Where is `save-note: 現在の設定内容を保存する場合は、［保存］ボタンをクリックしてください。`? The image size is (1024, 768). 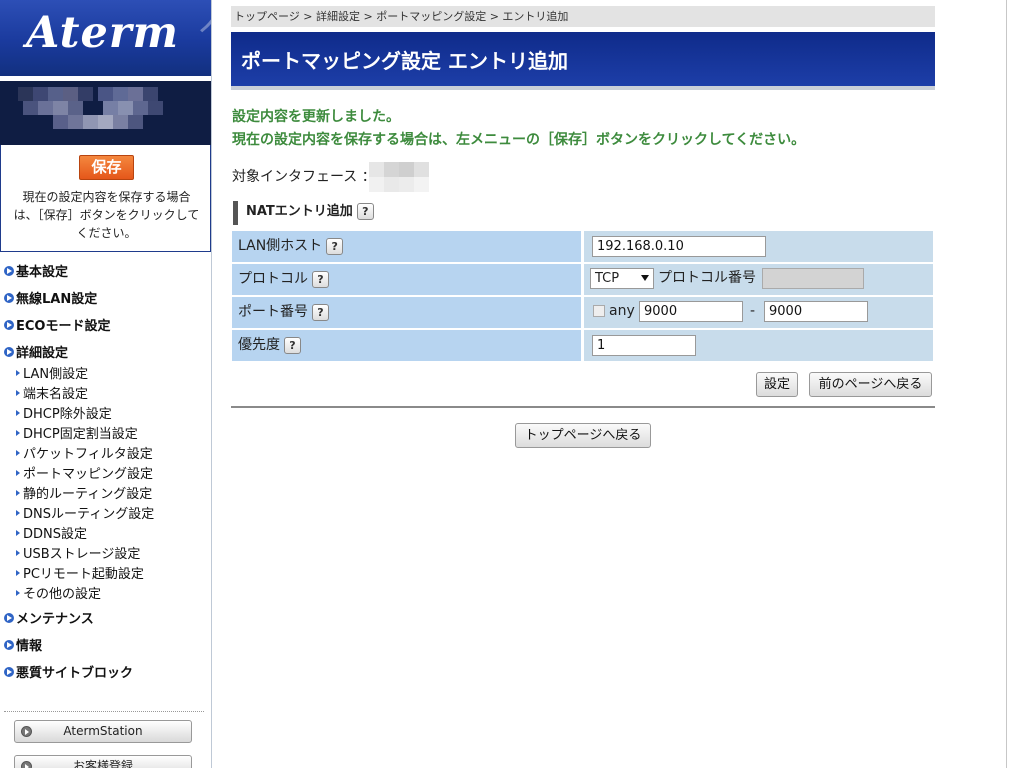
save-note: 現在の設定内容を保存する場合は、［保存］ボタンをクリックしてください。 is located at coordinates (106, 215).